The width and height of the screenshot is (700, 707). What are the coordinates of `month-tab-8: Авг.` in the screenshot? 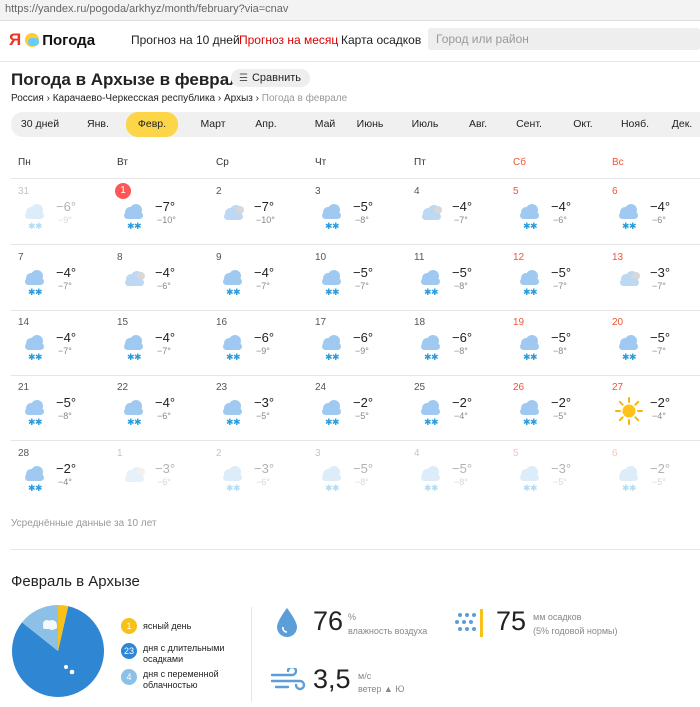 It's located at (478, 124).